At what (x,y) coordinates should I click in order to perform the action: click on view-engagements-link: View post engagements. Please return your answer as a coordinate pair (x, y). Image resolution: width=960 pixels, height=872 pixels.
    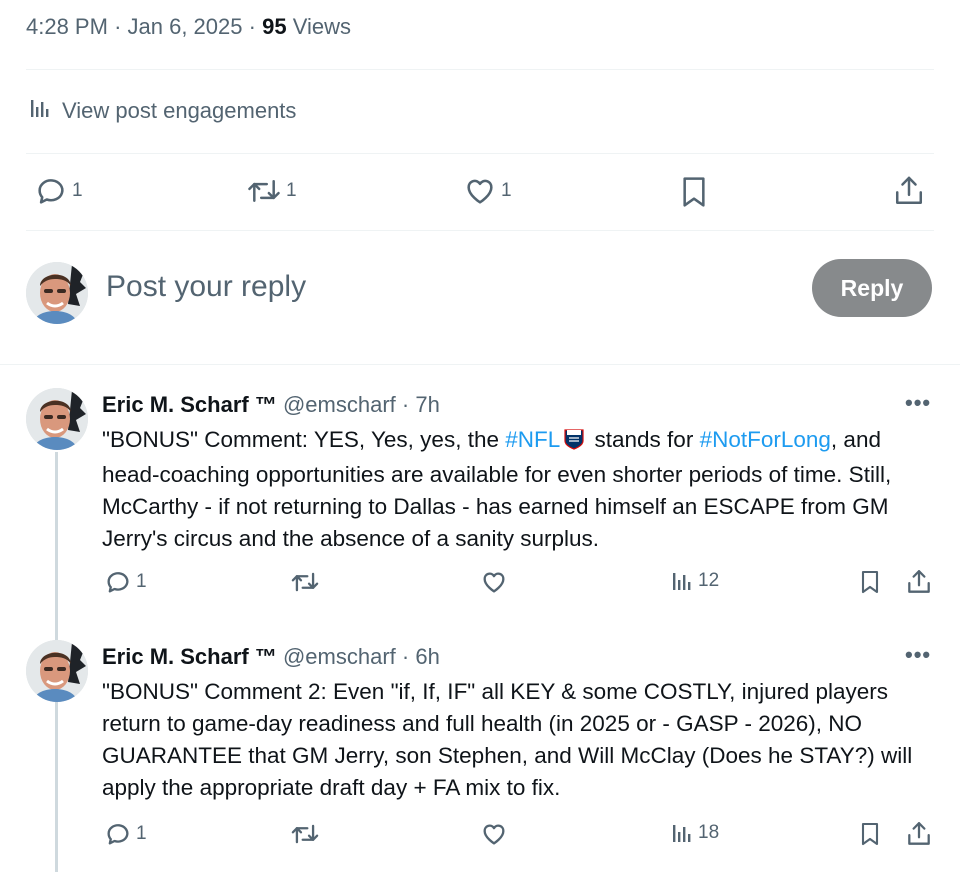
    Looking at the image, I should click on (162, 111).